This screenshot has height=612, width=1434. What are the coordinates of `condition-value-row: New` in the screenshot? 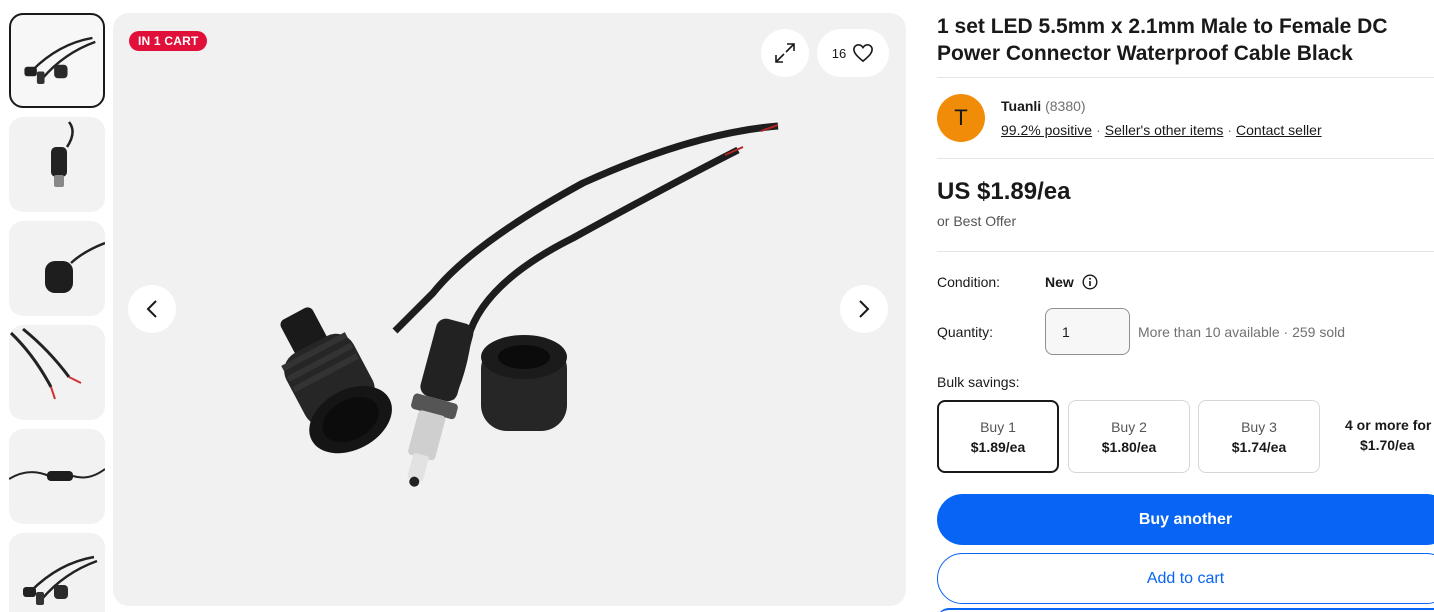 It's located at (1071, 282).